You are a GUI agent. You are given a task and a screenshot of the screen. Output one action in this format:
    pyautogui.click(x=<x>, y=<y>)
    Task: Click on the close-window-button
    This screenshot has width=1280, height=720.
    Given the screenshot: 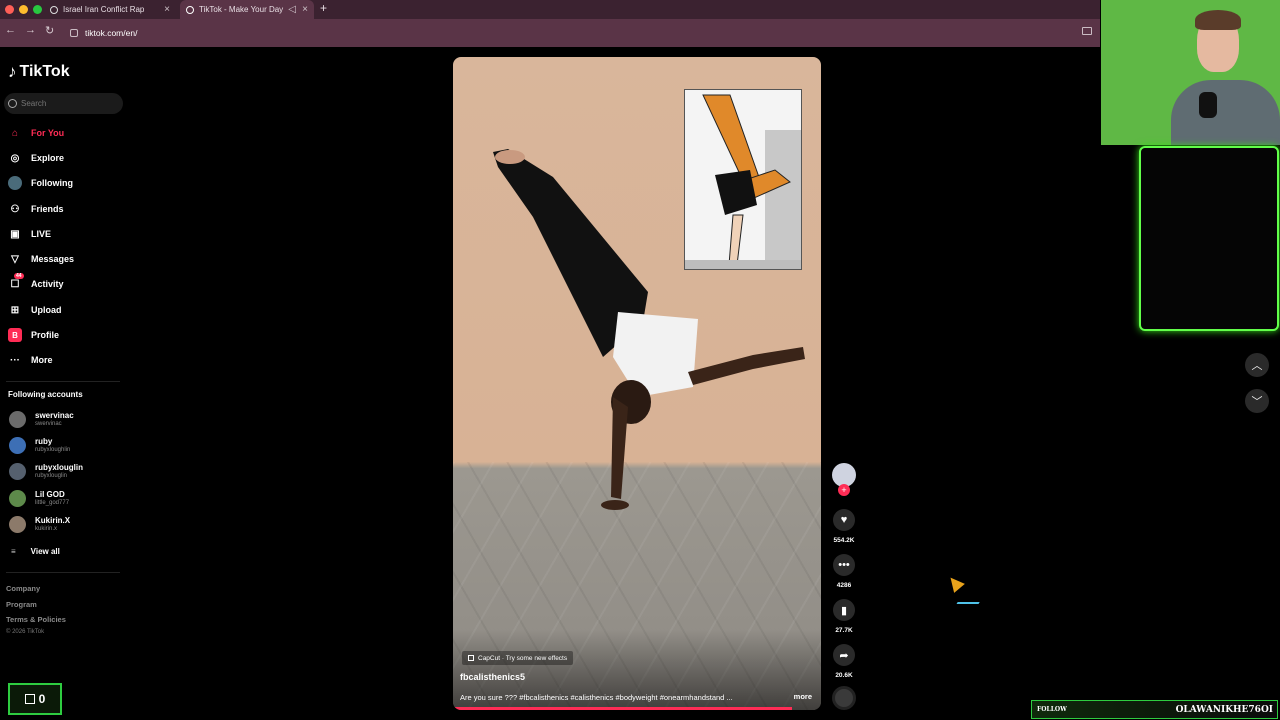 What is the action you would take?
    pyautogui.click(x=9, y=9)
    